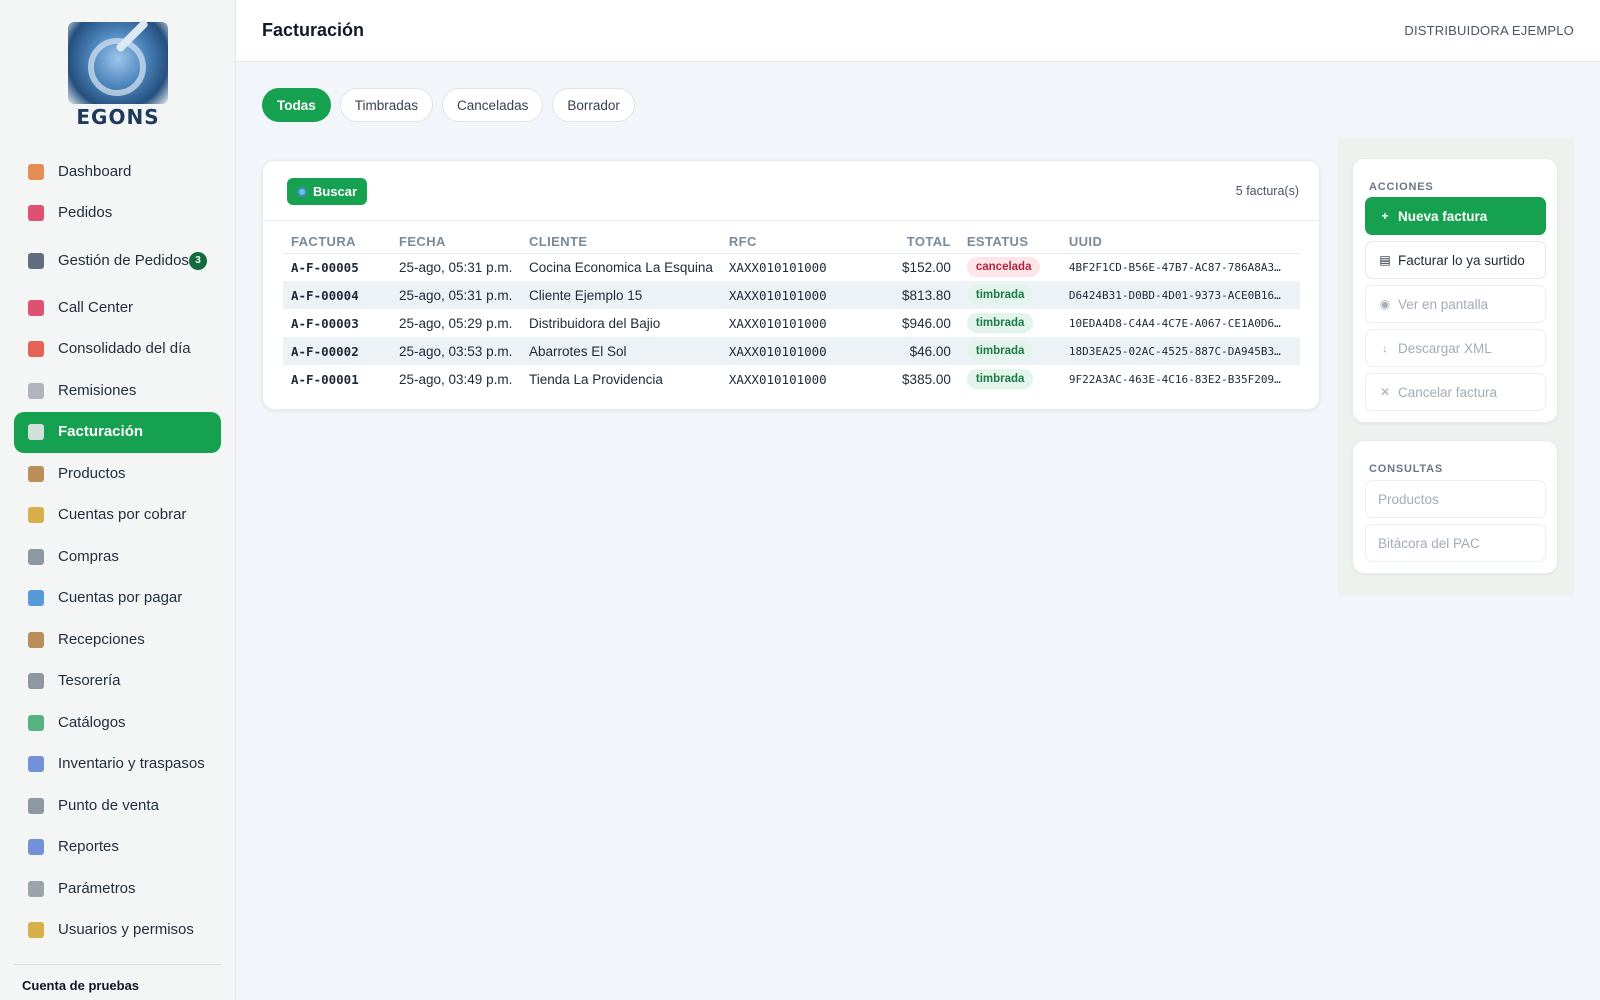 This screenshot has height=1000, width=1600. Describe the element at coordinates (907, 295) in the screenshot. I see `invoice-total: $813.80` at that location.